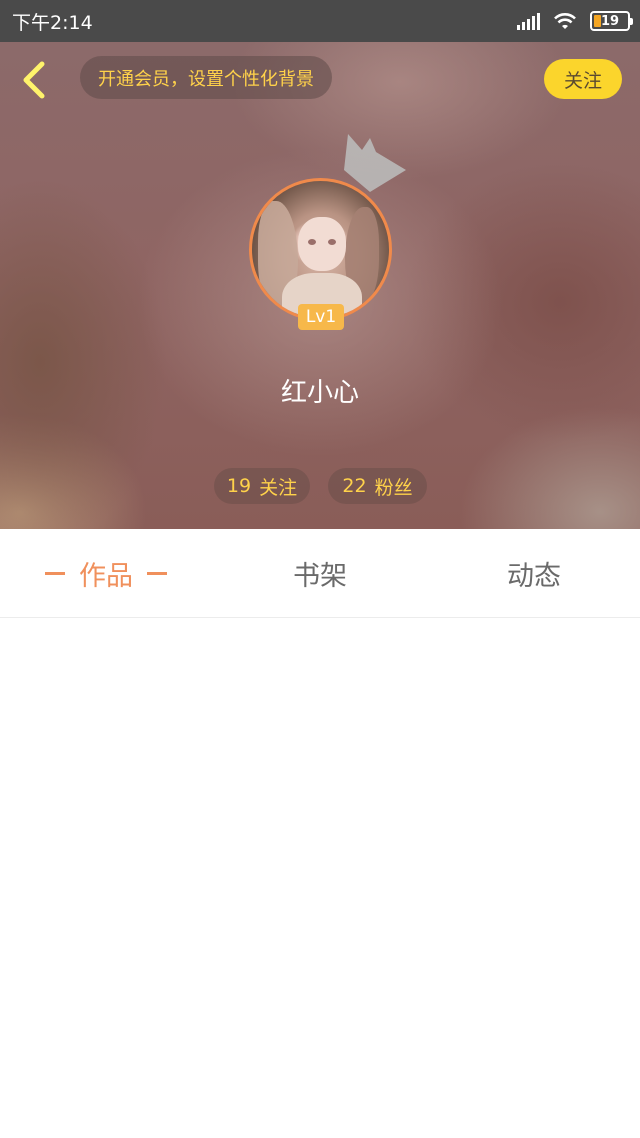  I want to click on avatar, so click(320, 249).